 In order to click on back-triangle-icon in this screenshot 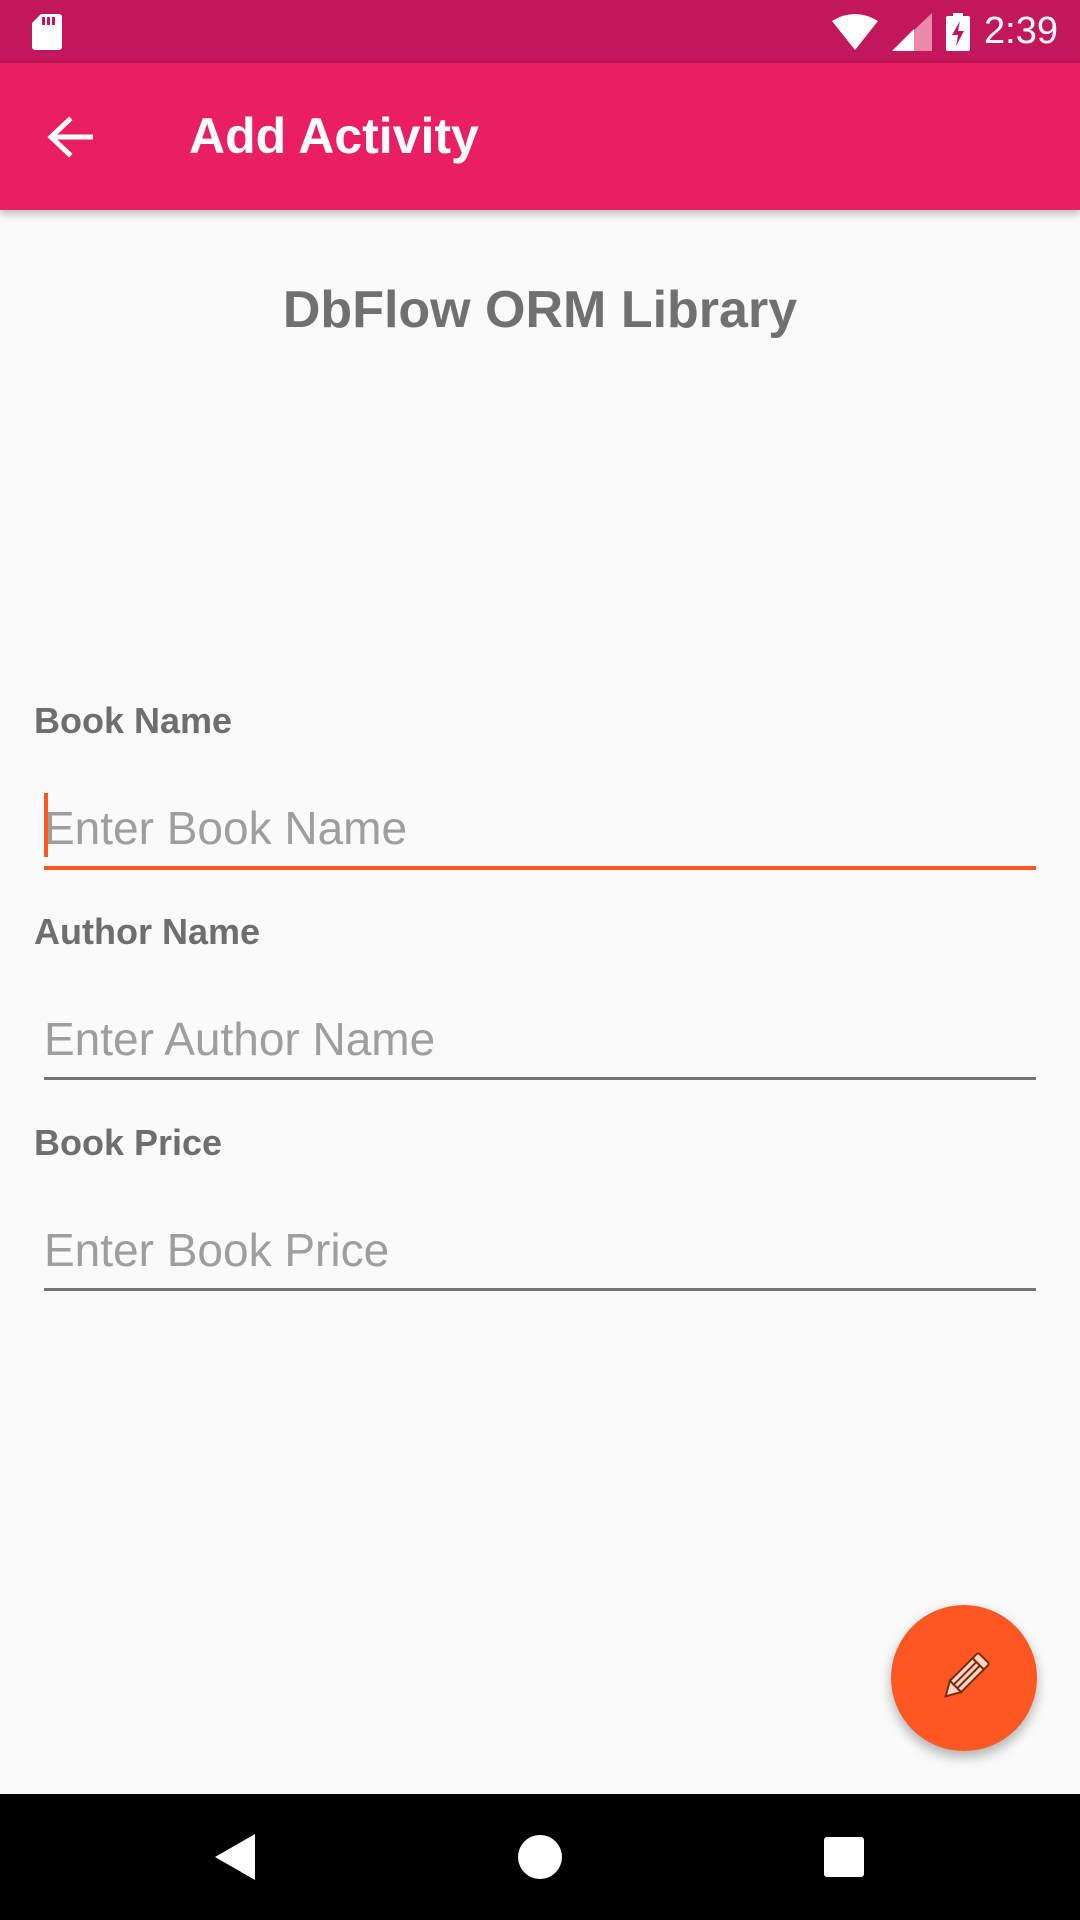, I will do `click(235, 1857)`.